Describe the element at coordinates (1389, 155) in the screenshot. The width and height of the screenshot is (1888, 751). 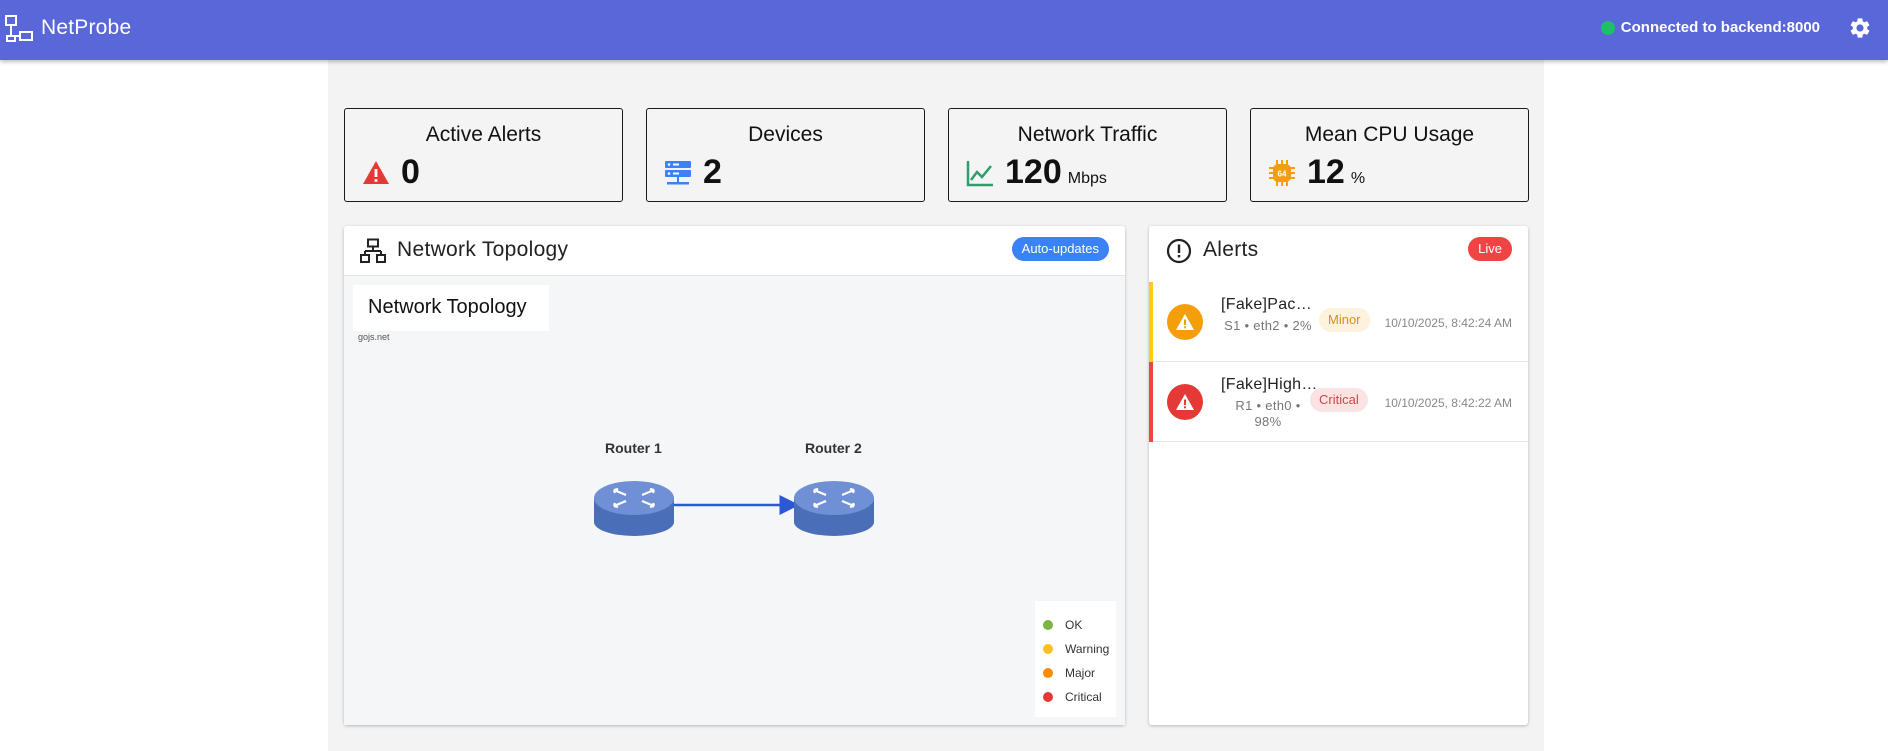
I see `stat-card-mean-cpu-usage: Mean CPU Usage 64 12 %` at that location.